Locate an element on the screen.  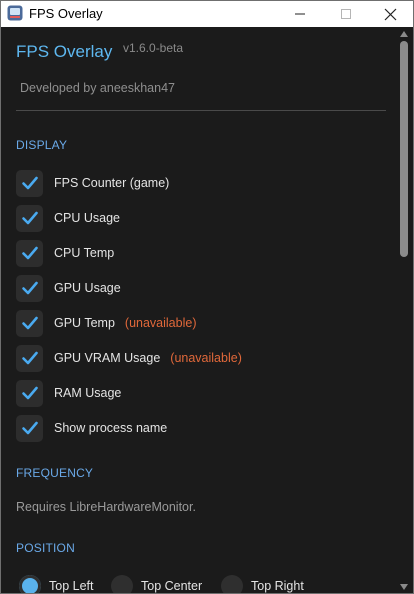
top-right-label: Top Right is located at coordinates (277, 586).